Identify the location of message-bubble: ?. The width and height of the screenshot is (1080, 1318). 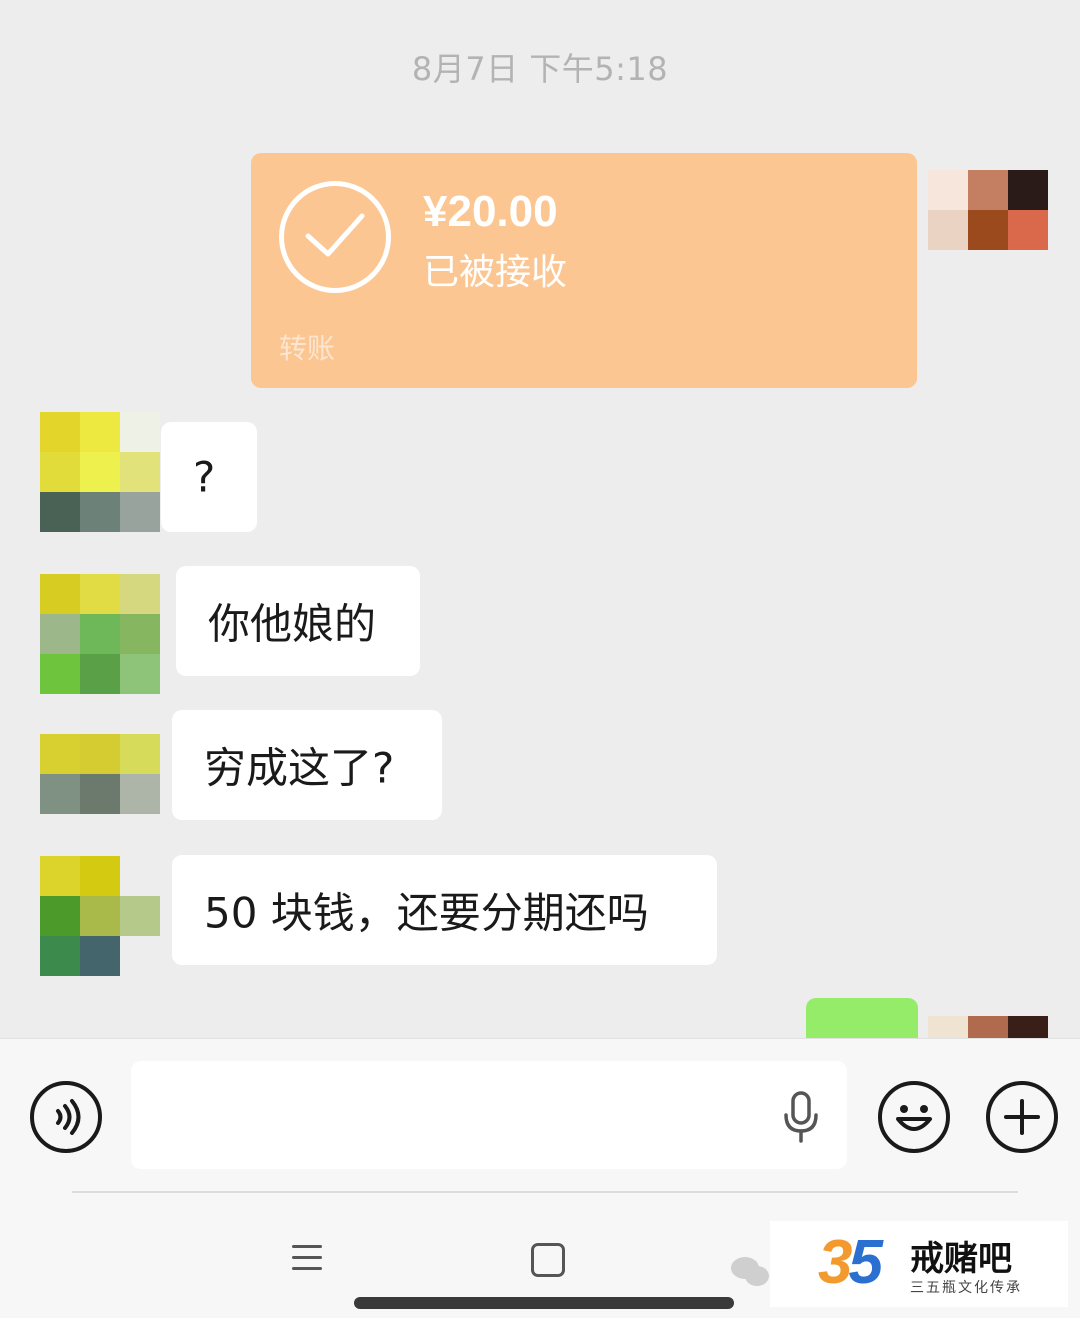
(209, 477).